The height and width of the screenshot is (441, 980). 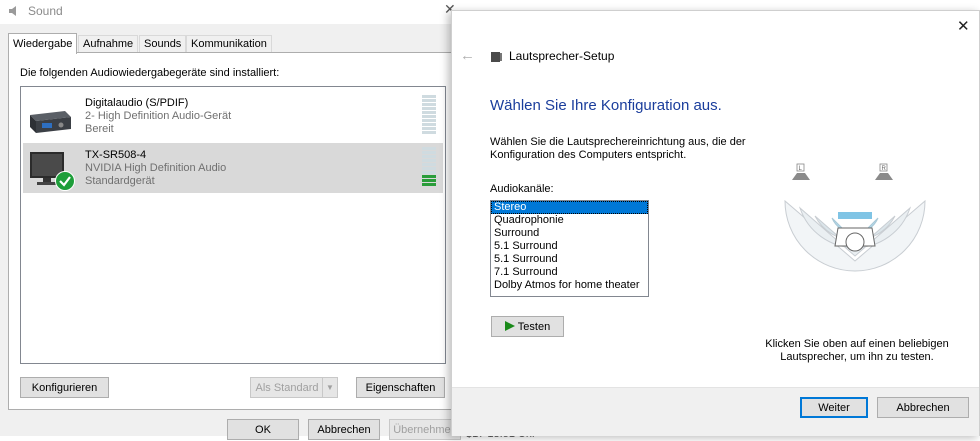 What do you see at coordinates (884, 169) in the screenshot?
I see `right-speaker-label: R` at bounding box center [884, 169].